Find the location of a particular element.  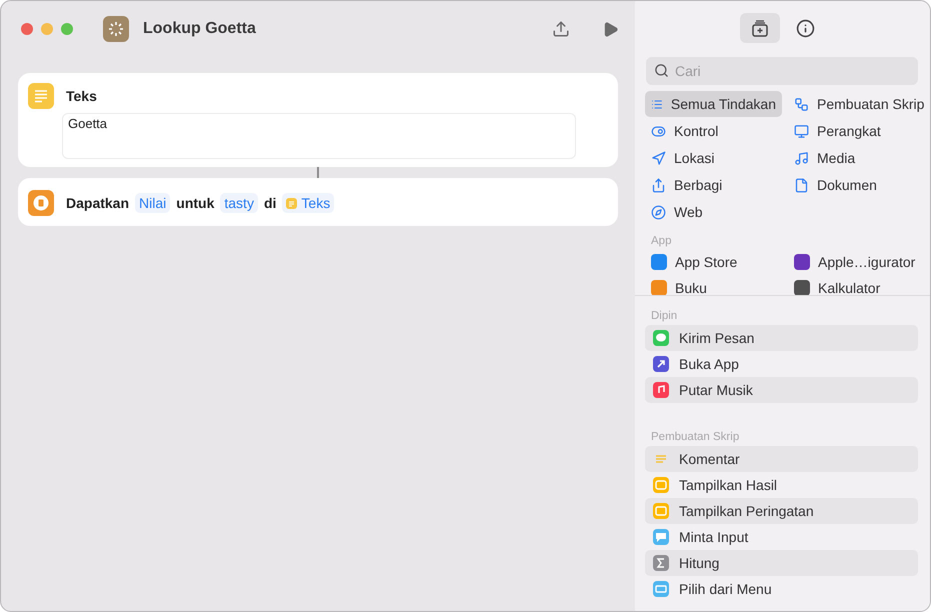

action-item: Tampilkan Hasil is located at coordinates (781, 485).